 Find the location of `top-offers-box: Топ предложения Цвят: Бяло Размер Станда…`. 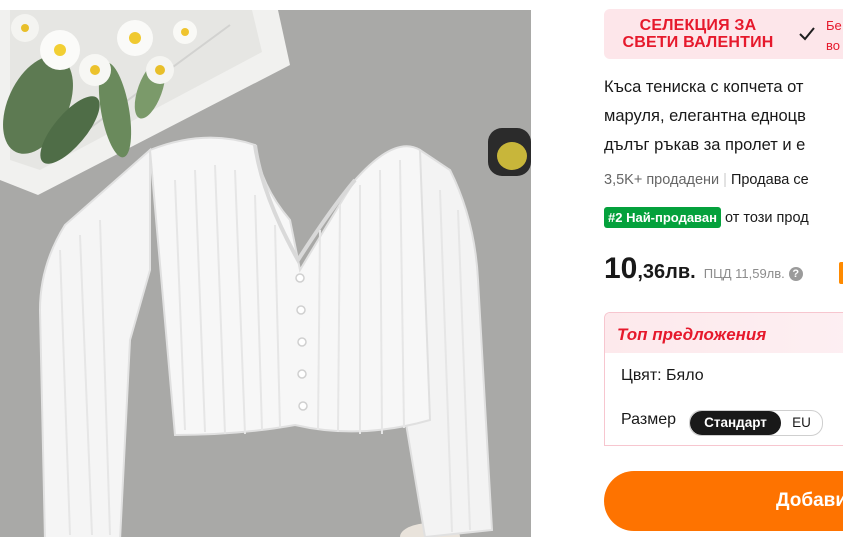

top-offers-box: Топ предложения Цвят: Бяло Размер Станда… is located at coordinates (723, 379).